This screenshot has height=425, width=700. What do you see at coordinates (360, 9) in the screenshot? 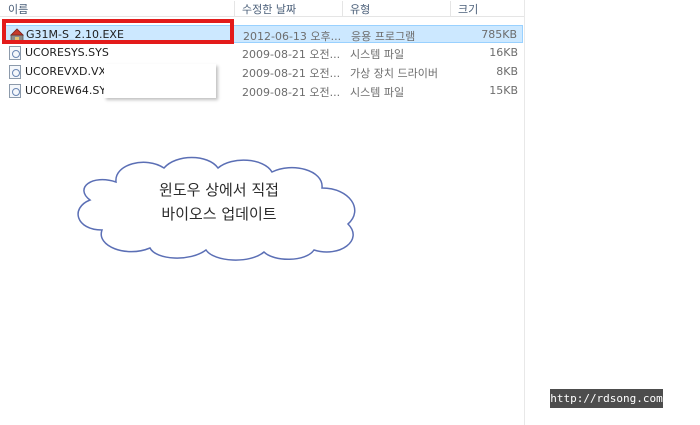
I see `column-type-header: 유형` at bounding box center [360, 9].